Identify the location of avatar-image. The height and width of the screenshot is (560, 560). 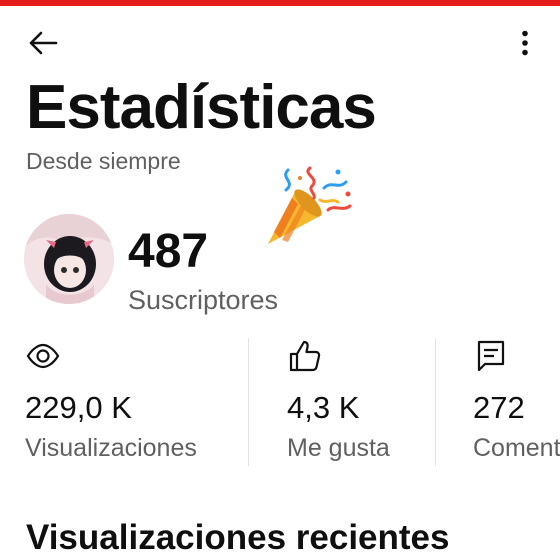
(69, 259).